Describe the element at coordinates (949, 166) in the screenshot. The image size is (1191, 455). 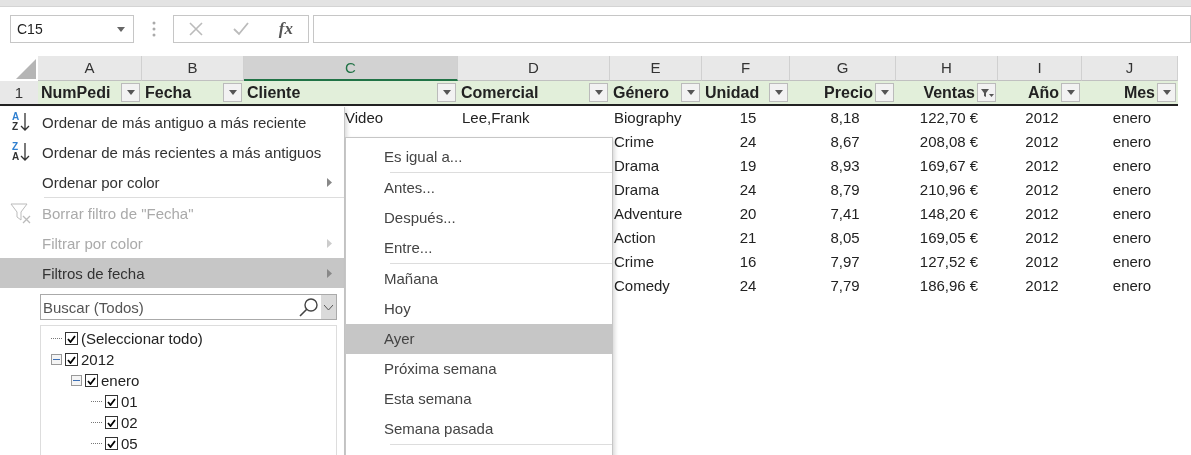
I see `table-cell-text: 169,67 €` at that location.